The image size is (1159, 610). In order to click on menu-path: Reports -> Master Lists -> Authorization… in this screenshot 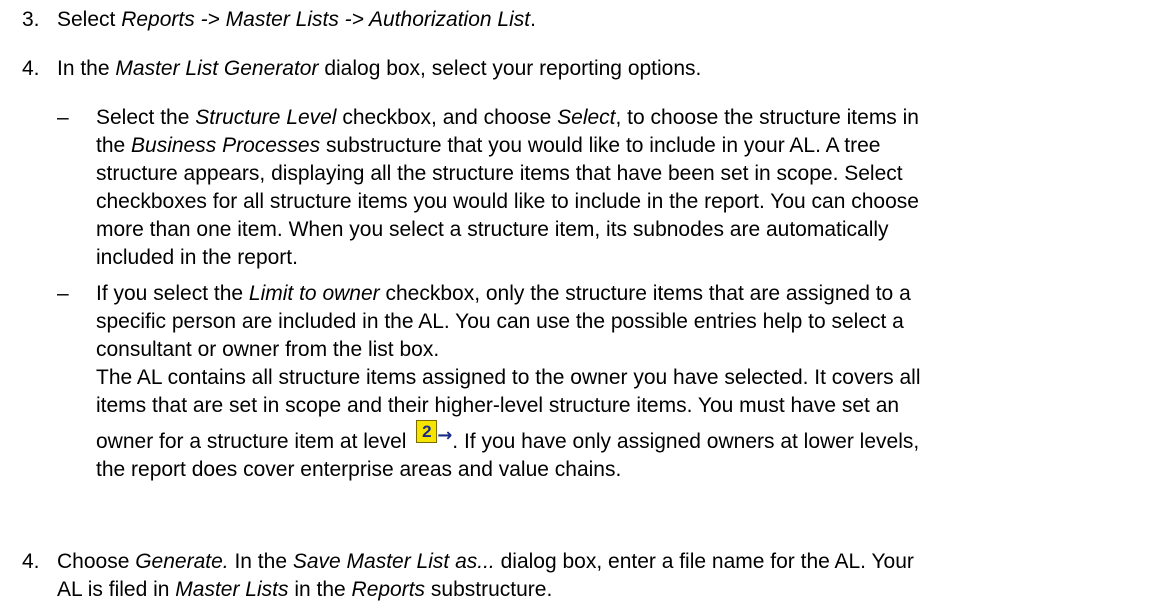, I will do `click(326, 19)`.